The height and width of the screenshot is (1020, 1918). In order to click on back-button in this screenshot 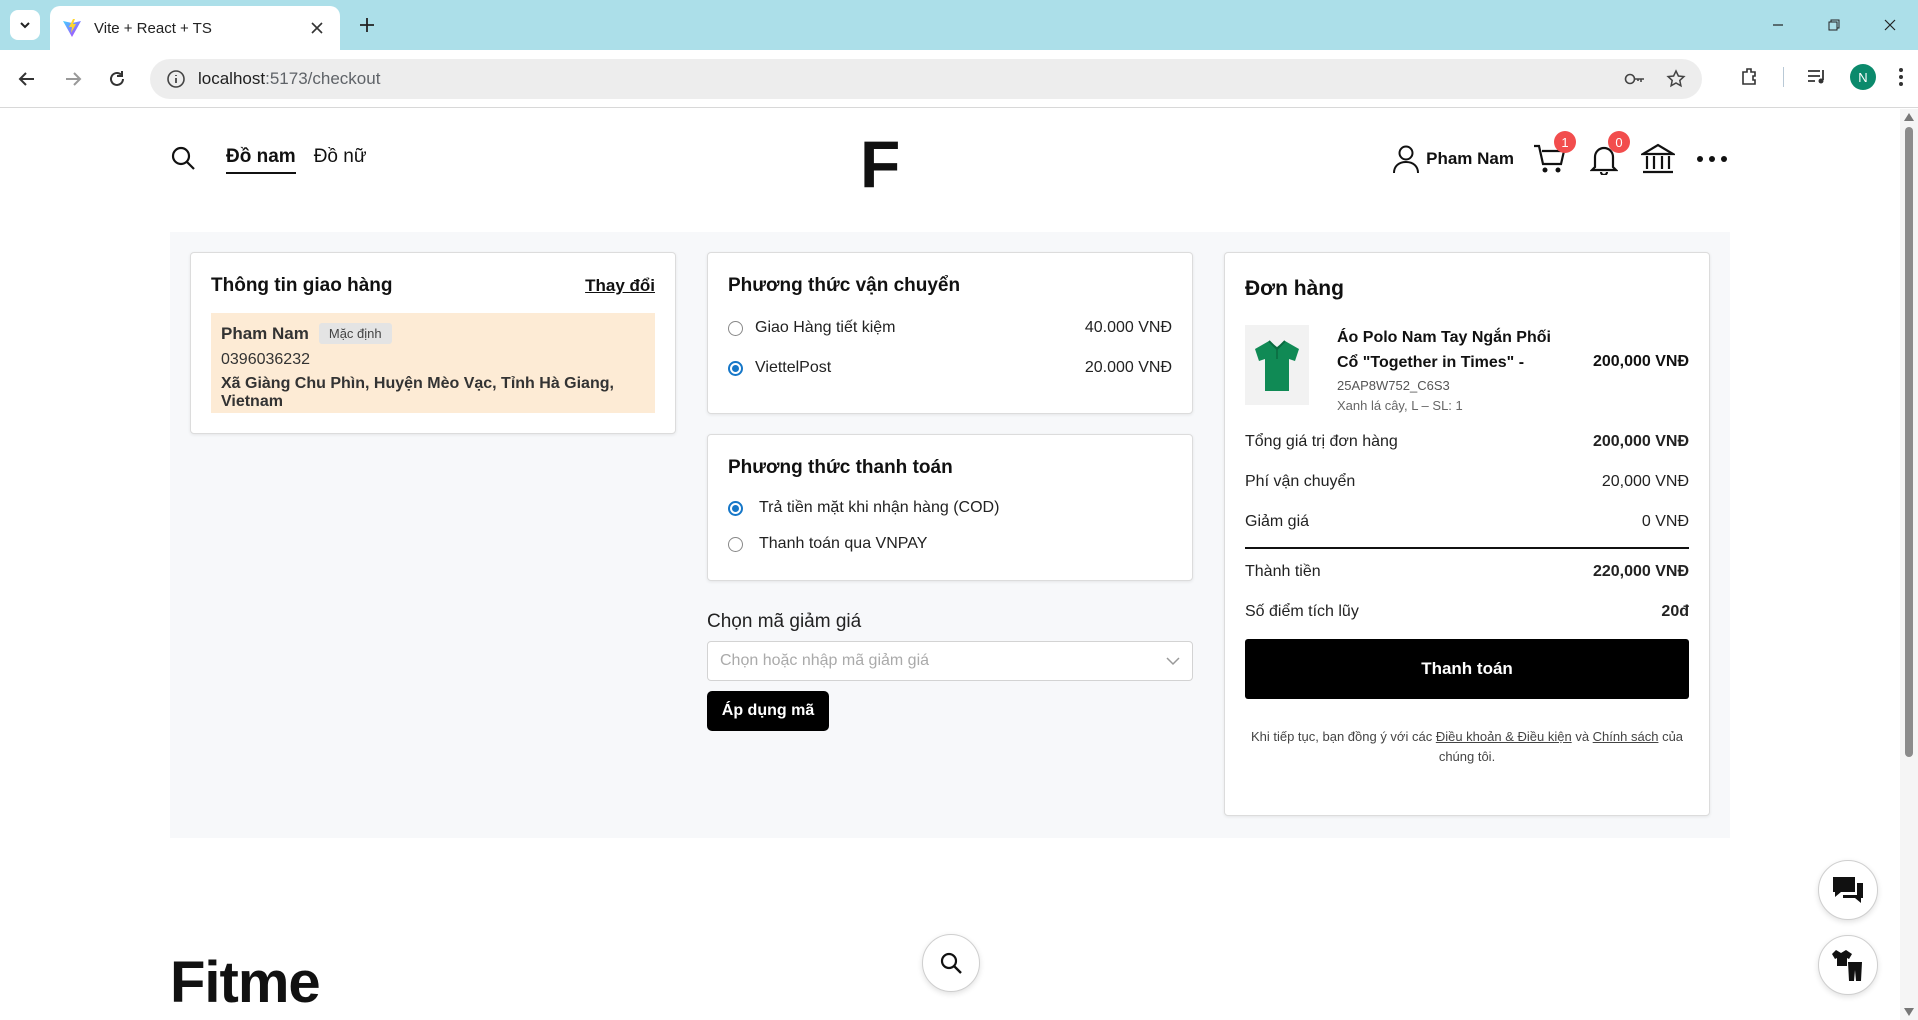, I will do `click(27, 79)`.